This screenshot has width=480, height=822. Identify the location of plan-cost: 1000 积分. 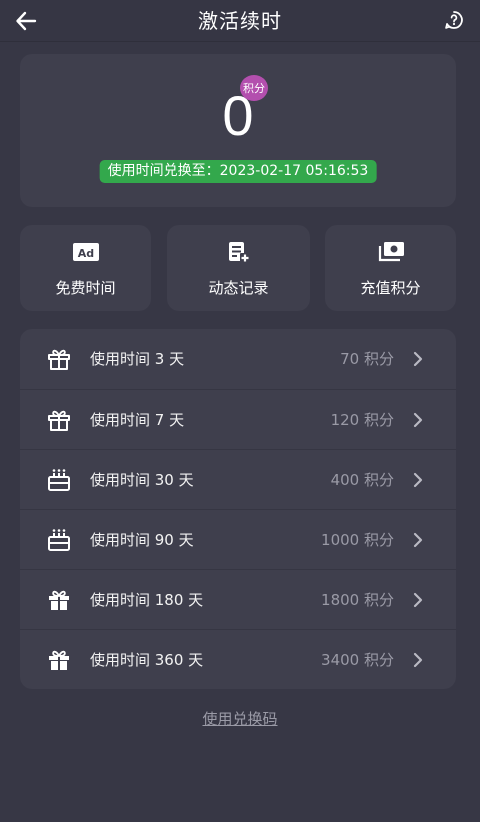
(357, 540).